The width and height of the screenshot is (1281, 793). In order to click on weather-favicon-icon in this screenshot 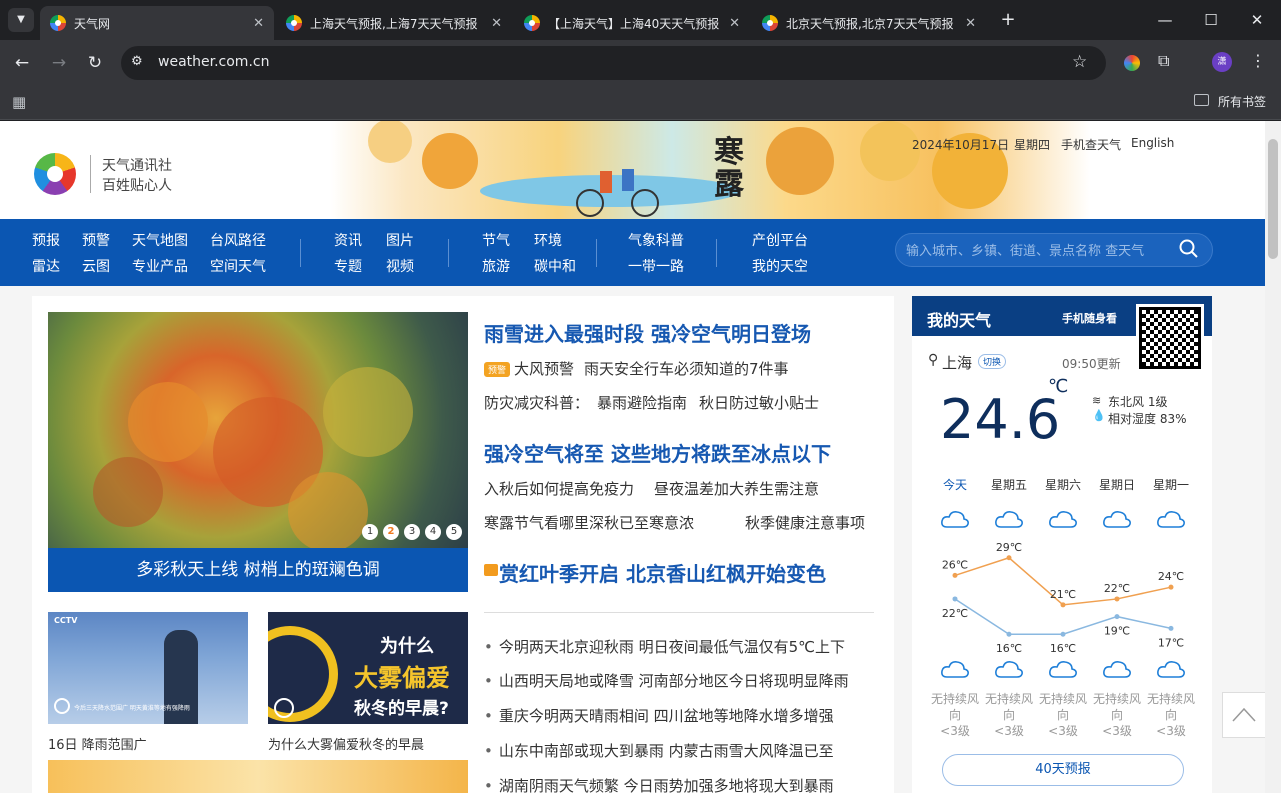, I will do `click(770, 23)`.